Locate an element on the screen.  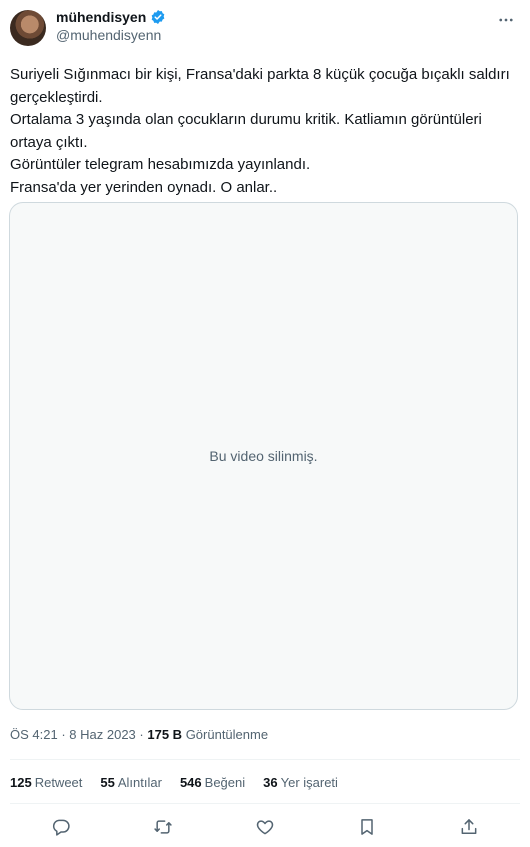
share-icon is located at coordinates (469, 826).